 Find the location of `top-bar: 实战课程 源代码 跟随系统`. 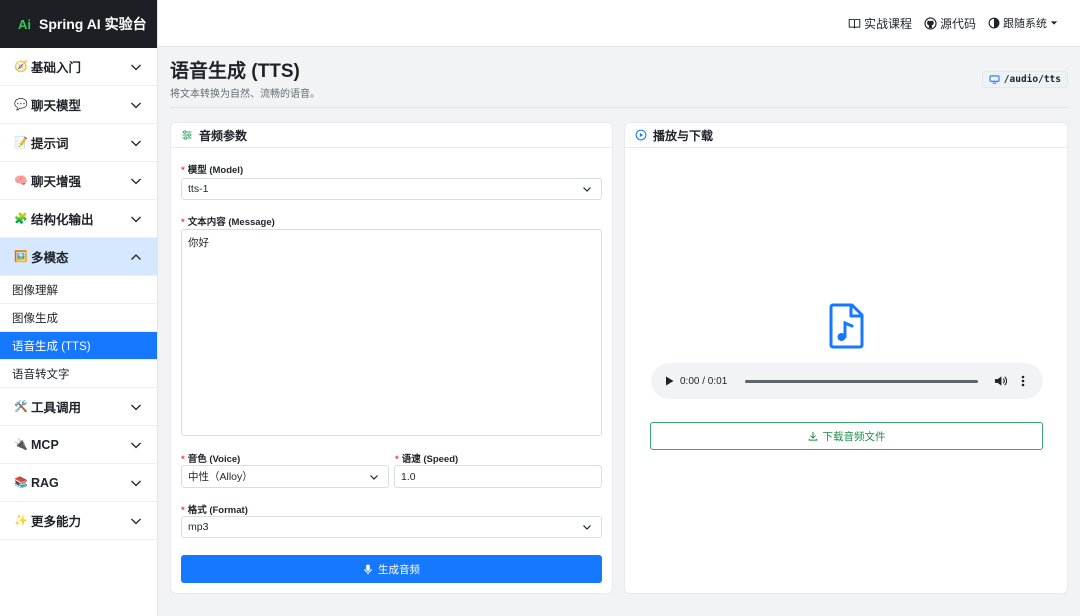

top-bar: 实战课程 源代码 跟随系统 is located at coordinates (619, 23).